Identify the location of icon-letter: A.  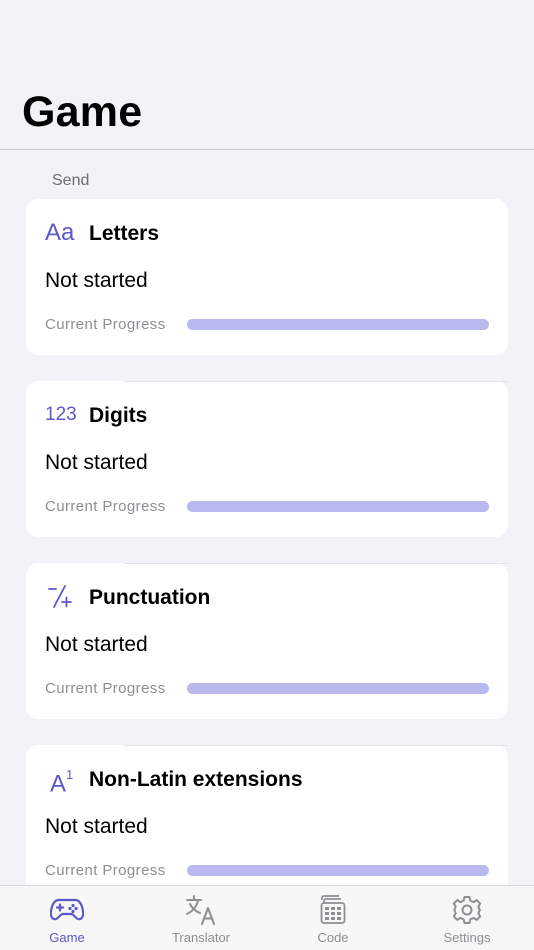
(58, 784).